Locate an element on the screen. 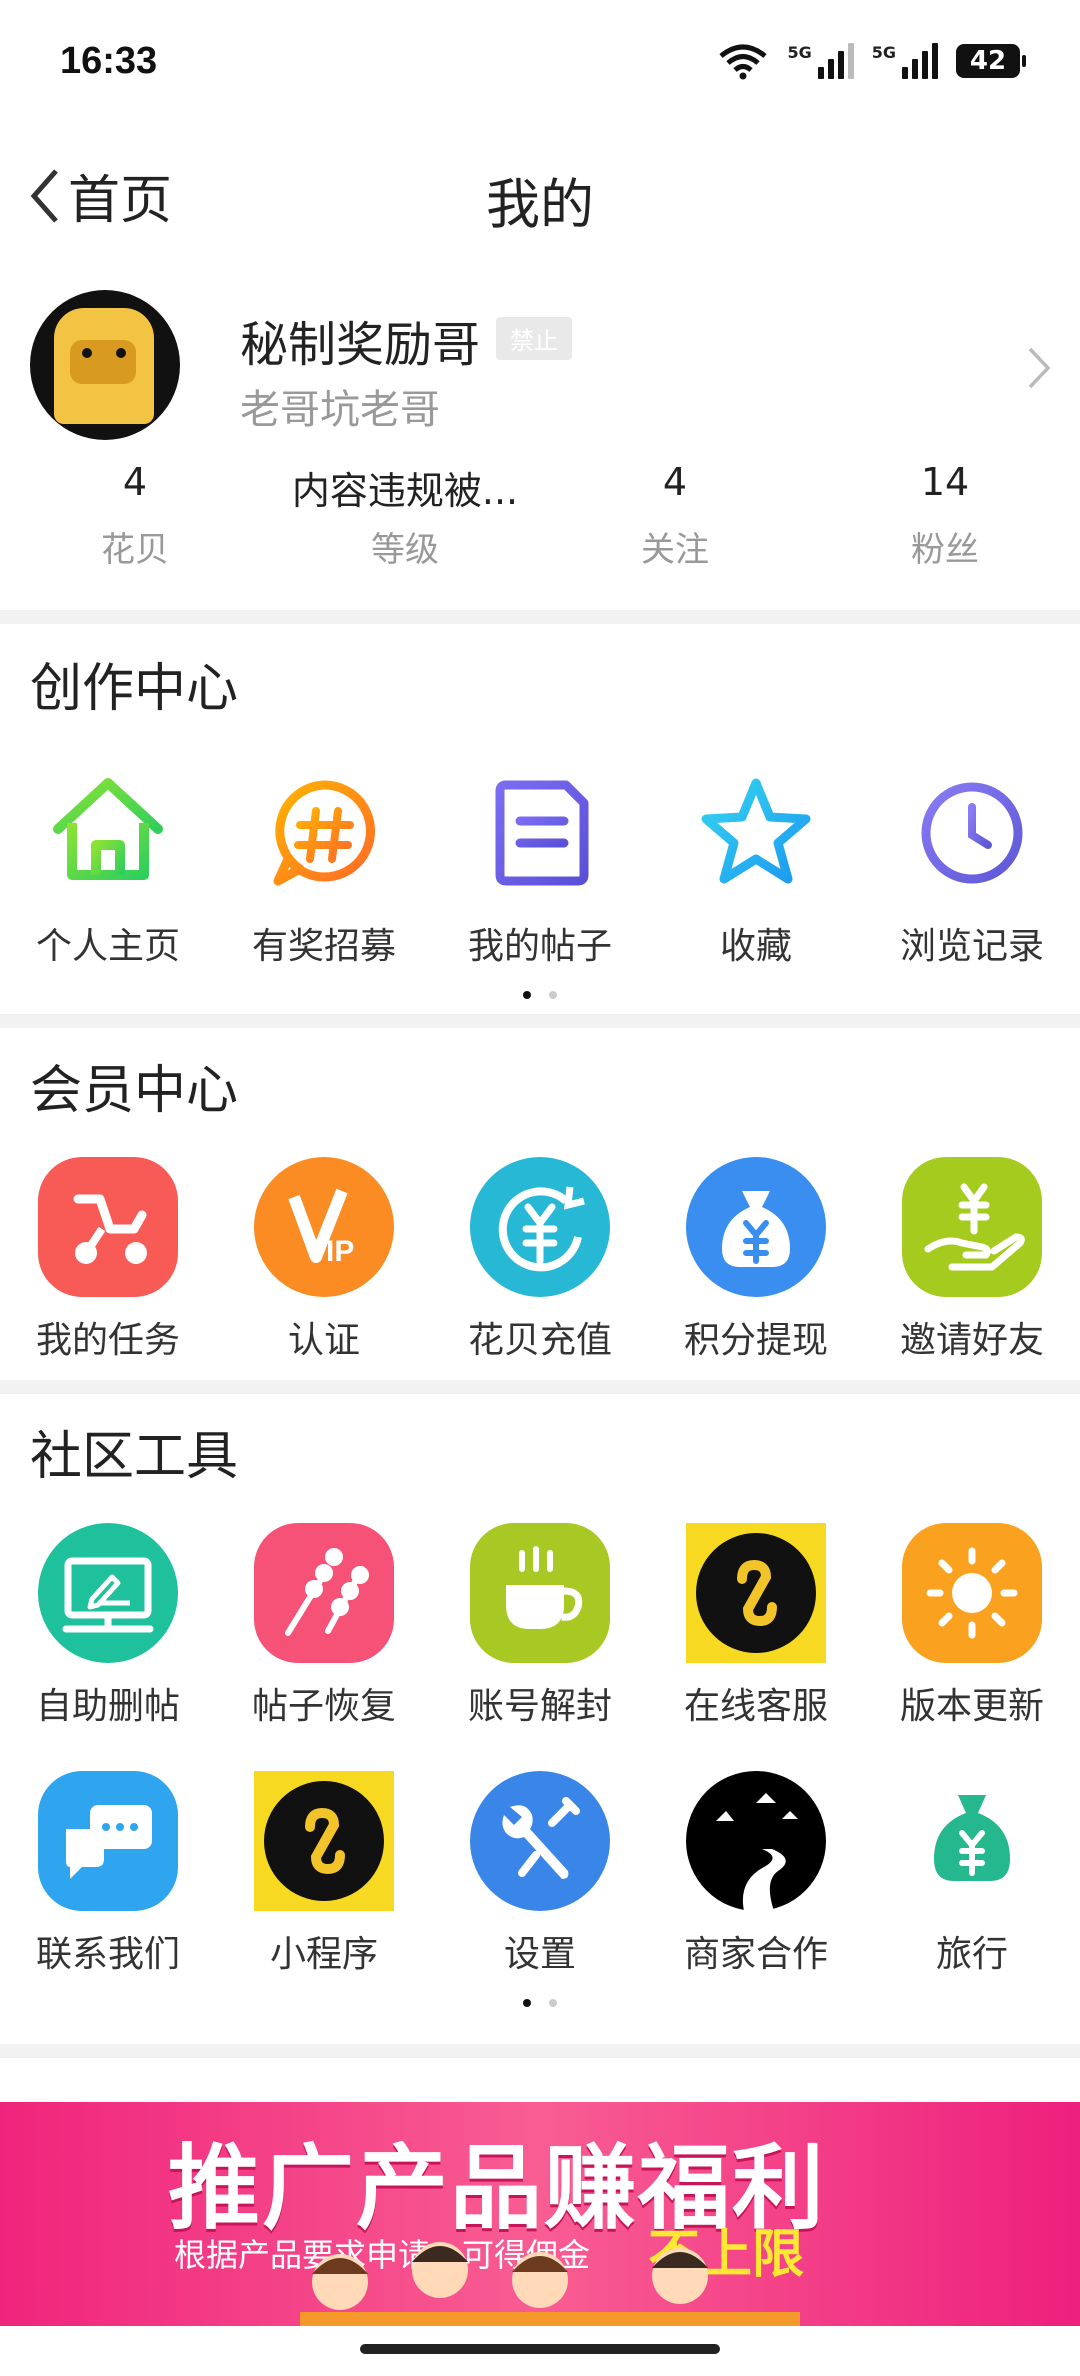  grid-item-label: 帖子恢复 is located at coordinates (323, 1706).